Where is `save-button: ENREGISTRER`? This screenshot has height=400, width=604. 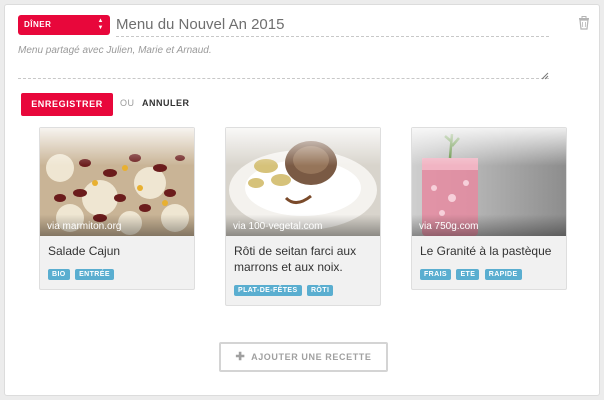 save-button: ENREGISTRER is located at coordinates (67, 104).